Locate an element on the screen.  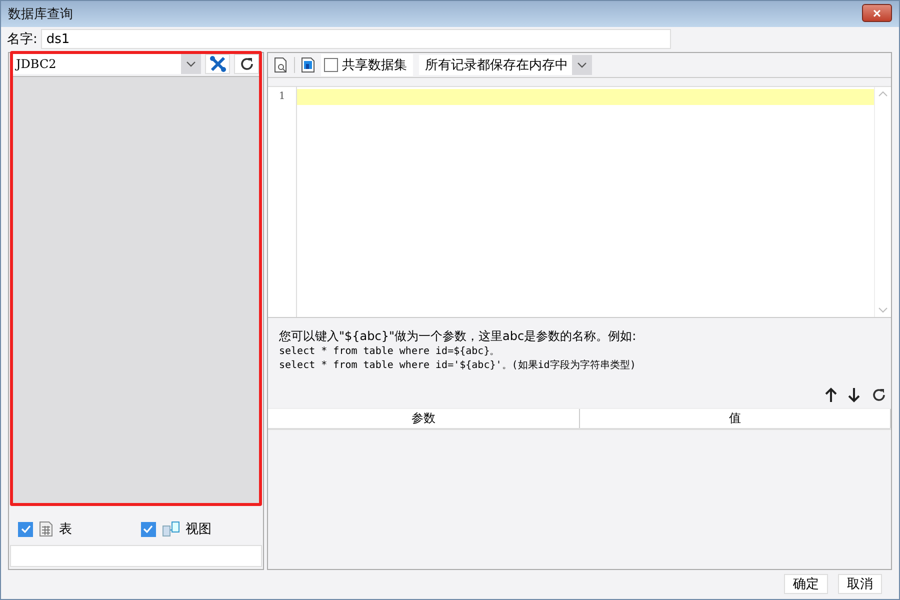
column-header: 参数 is located at coordinates (424, 418).